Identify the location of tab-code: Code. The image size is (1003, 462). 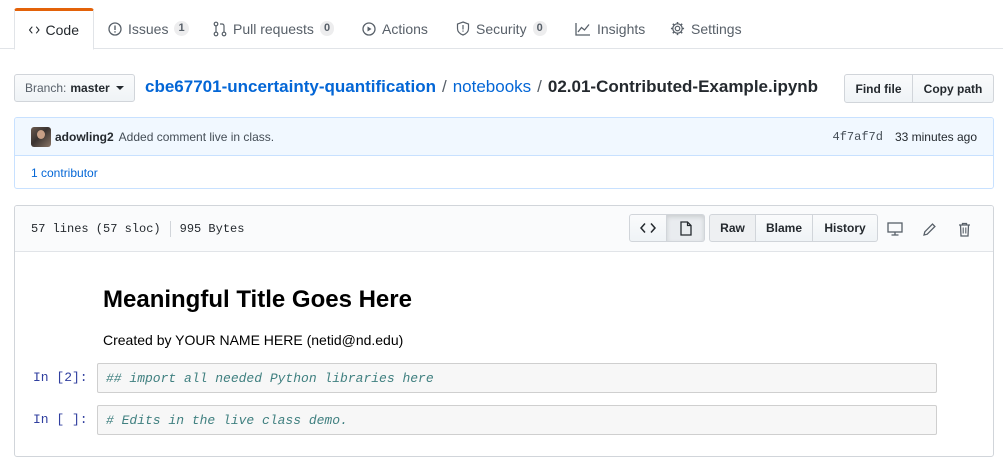
(54, 29).